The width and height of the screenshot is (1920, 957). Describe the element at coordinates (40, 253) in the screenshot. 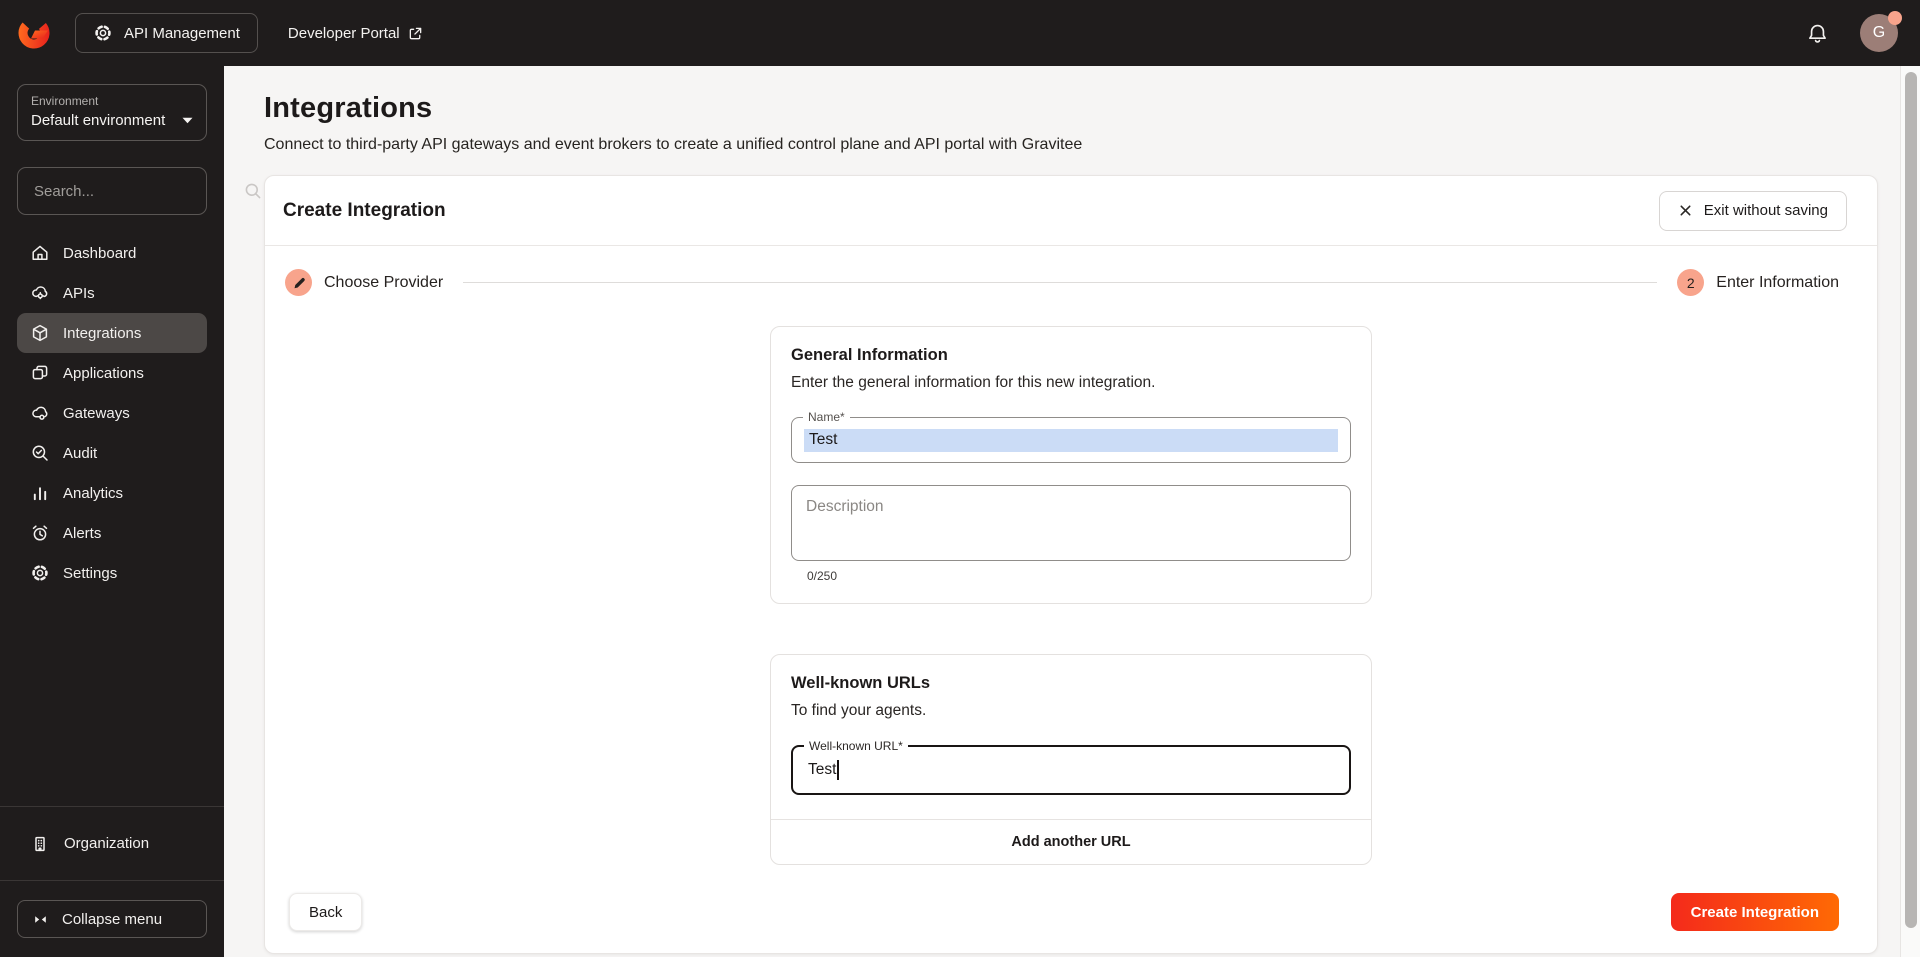

I see `home-icon` at that location.